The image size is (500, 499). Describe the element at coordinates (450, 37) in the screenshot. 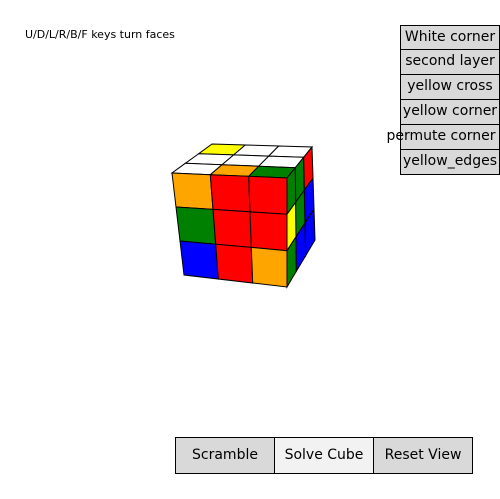

I see `white-corner-button: White corner` at that location.